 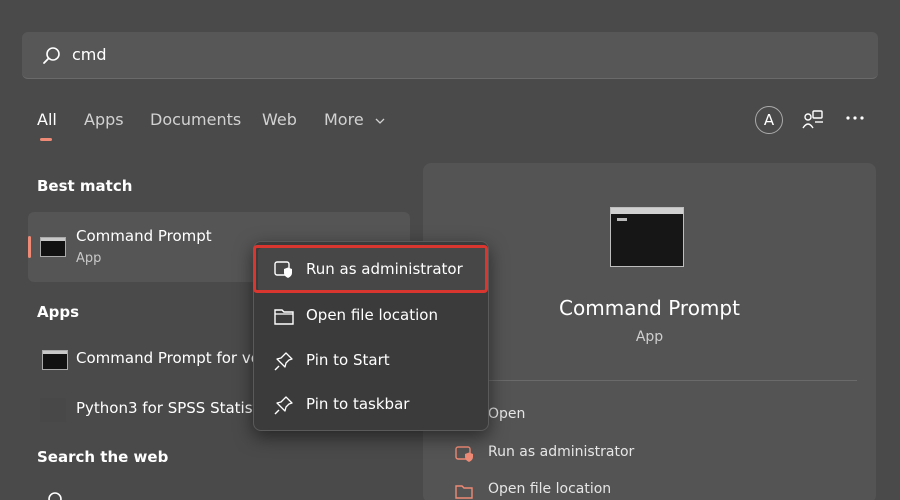 I want to click on details-action-label: Open file location, so click(x=550, y=489).